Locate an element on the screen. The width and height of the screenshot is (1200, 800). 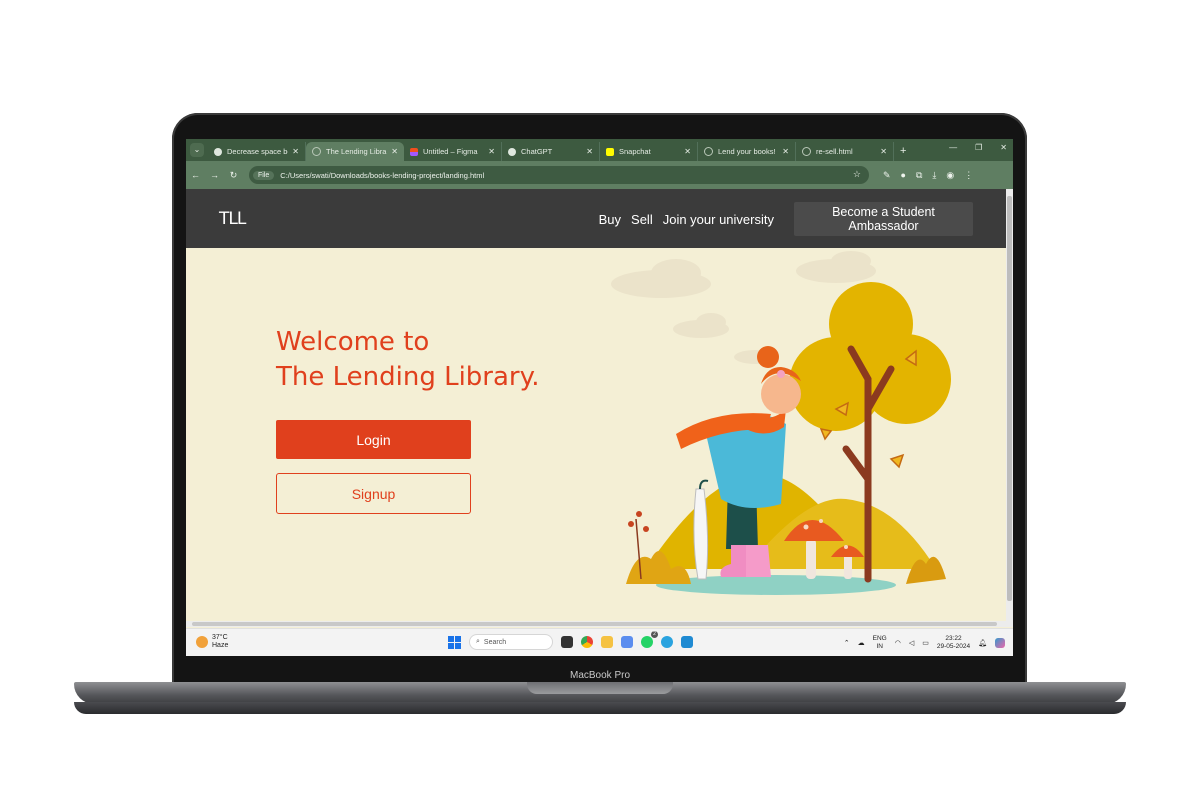
taskbar-apps: ⌕ Search 2 is located at coordinates (570, 640).